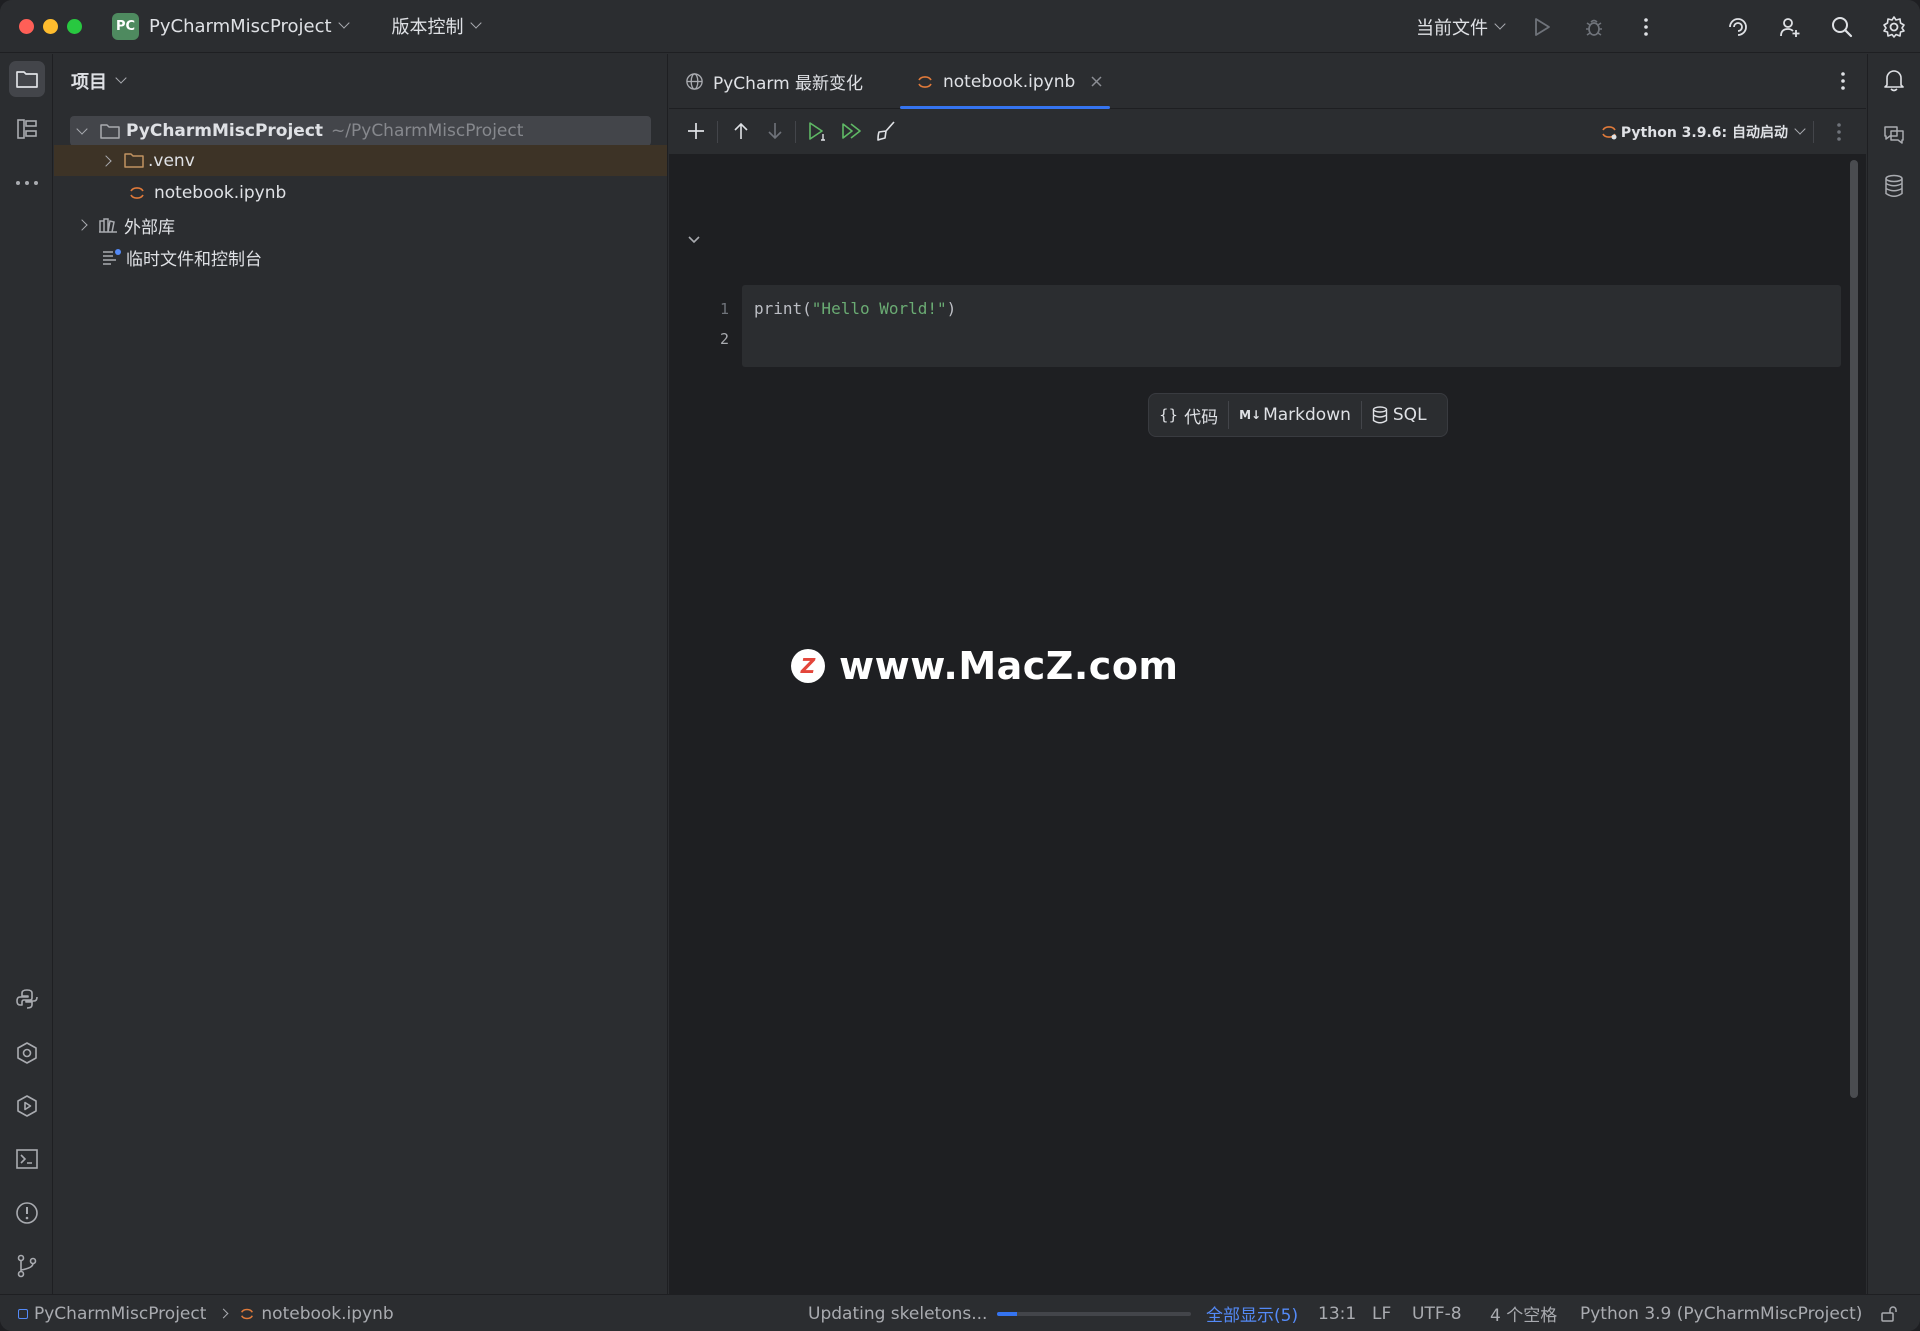 The height and width of the screenshot is (1331, 1920). I want to click on add-user-icon, so click(1790, 27).